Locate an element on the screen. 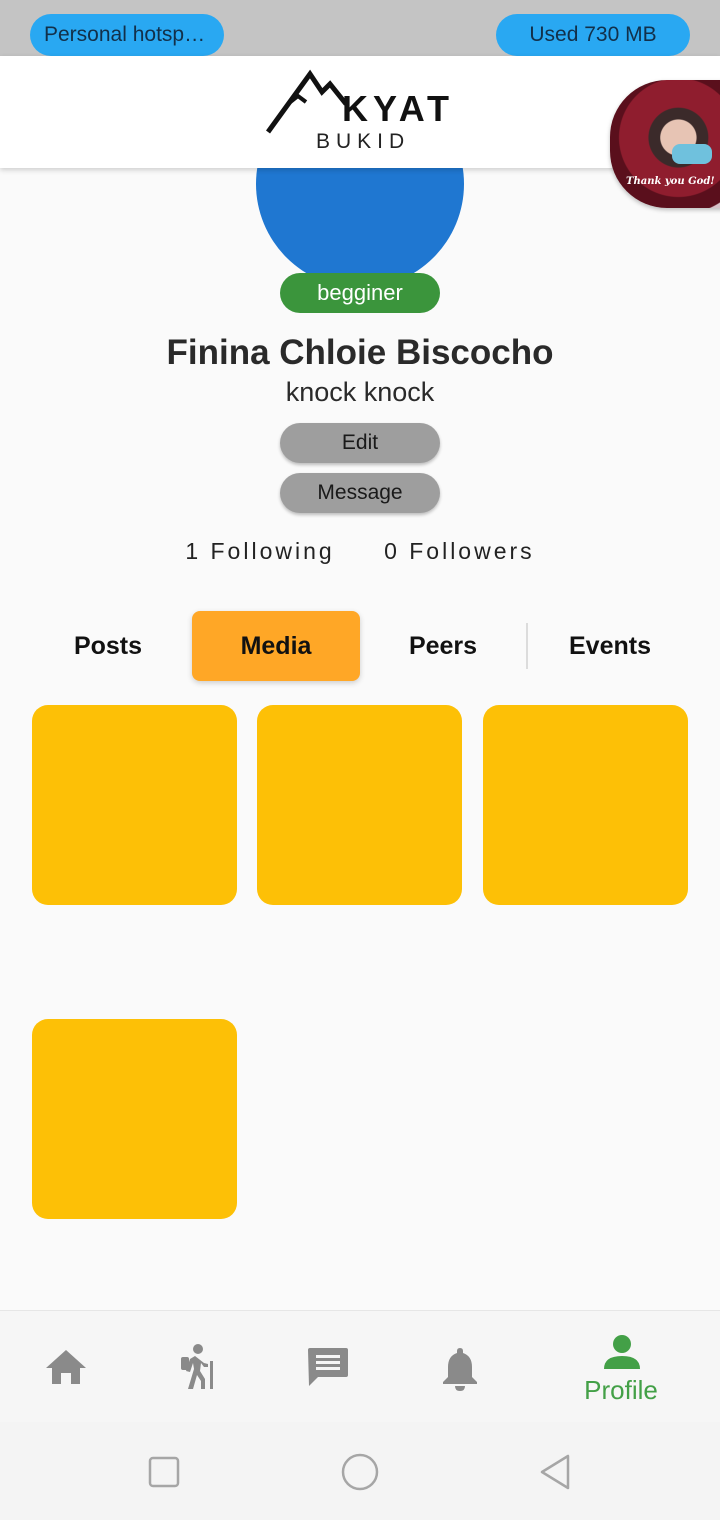 The width and height of the screenshot is (720, 1520). status-bar: Personal hotspot... Used 730 MB is located at coordinates (360, 28).